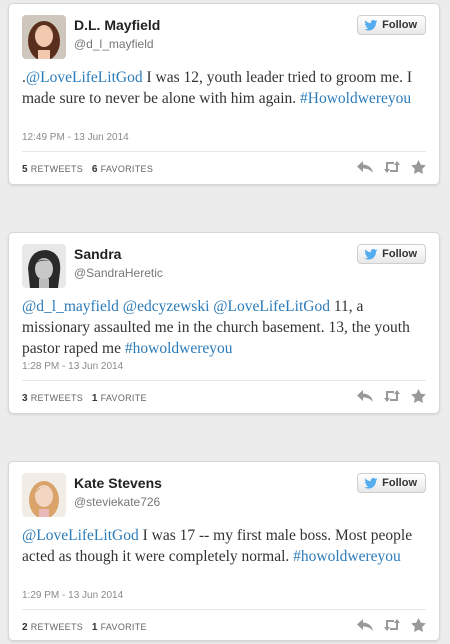  Describe the element at coordinates (25, 627) in the screenshot. I see `retweet-count: 2` at that location.